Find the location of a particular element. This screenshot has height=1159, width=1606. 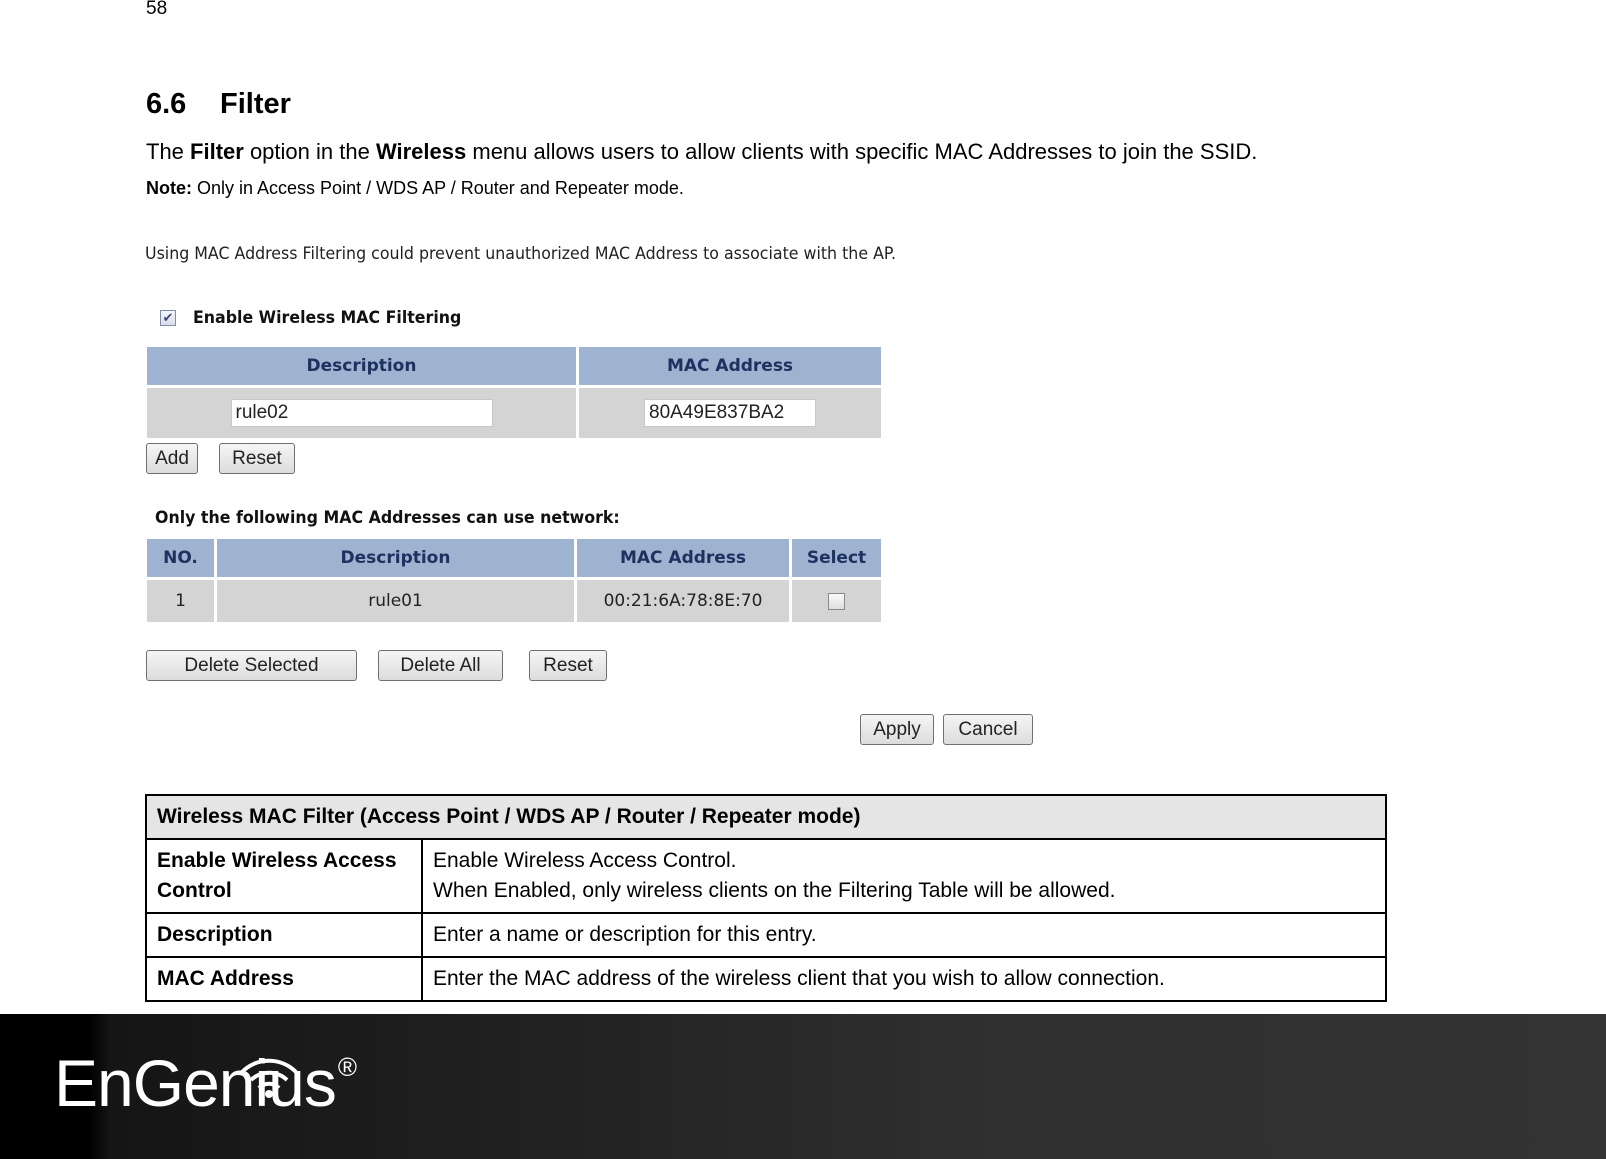

enable-mac-filtering-row: ✔ Enable Wireless MAC Filtering is located at coordinates (321, 318).